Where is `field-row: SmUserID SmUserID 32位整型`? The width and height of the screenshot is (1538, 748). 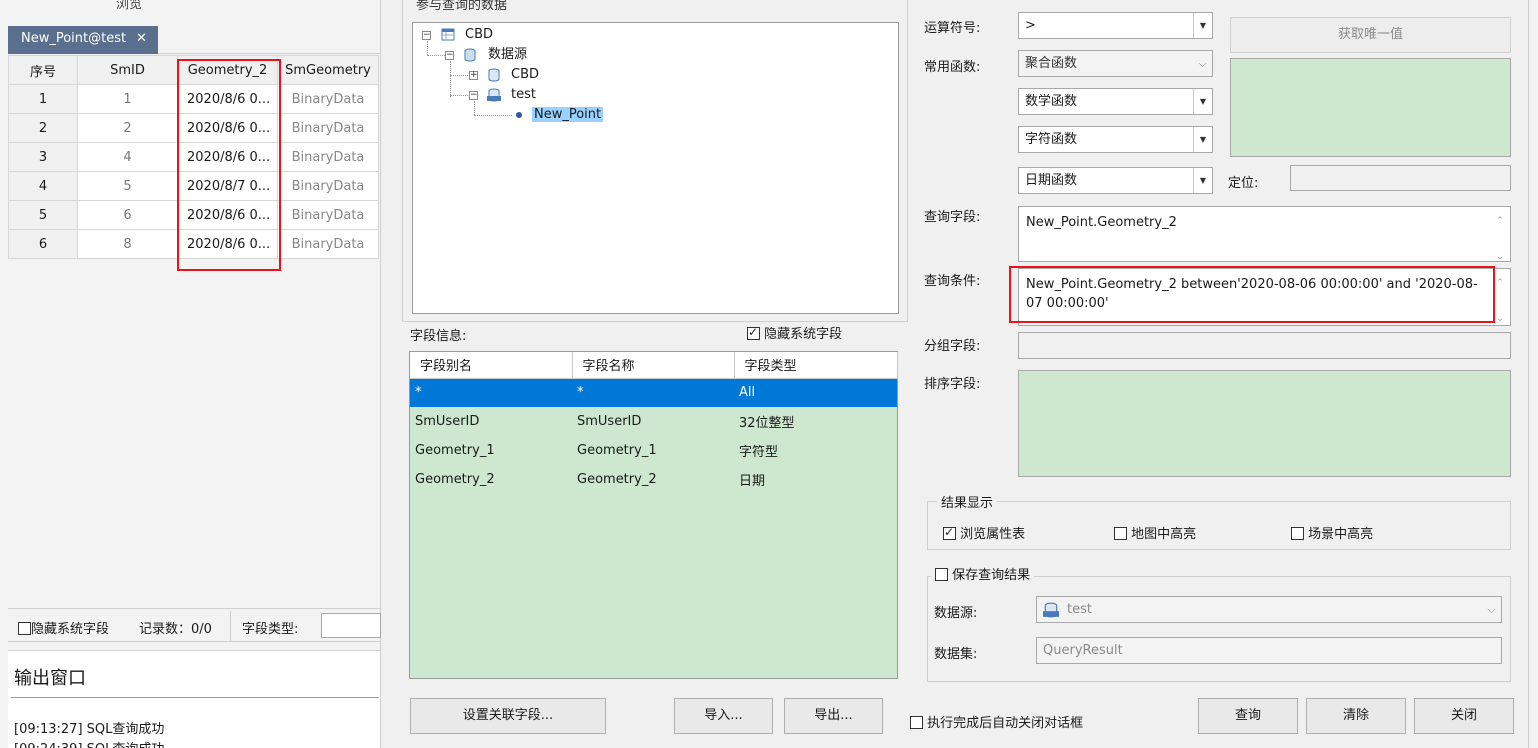
field-row: SmUserID SmUserID 32位整型 is located at coordinates (653, 421).